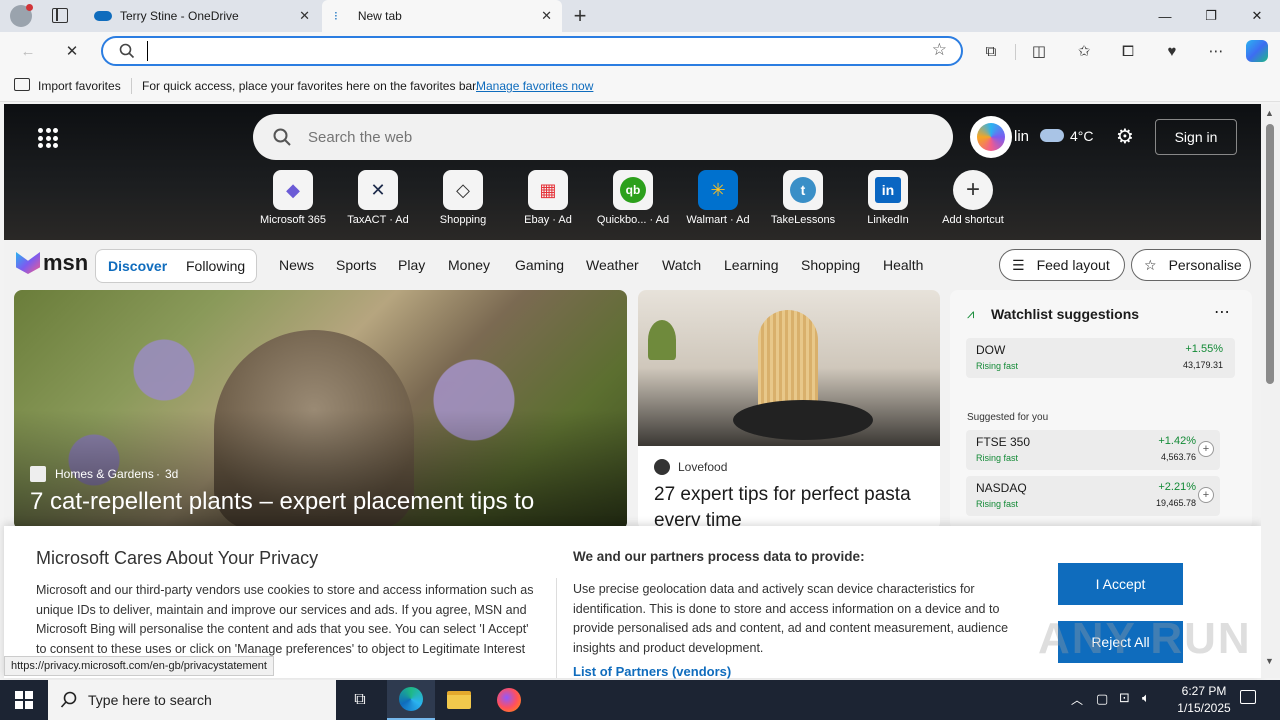 This screenshot has width=1280, height=720. What do you see at coordinates (789, 368) in the screenshot?
I see `pasta-pan-image` at bounding box center [789, 368].